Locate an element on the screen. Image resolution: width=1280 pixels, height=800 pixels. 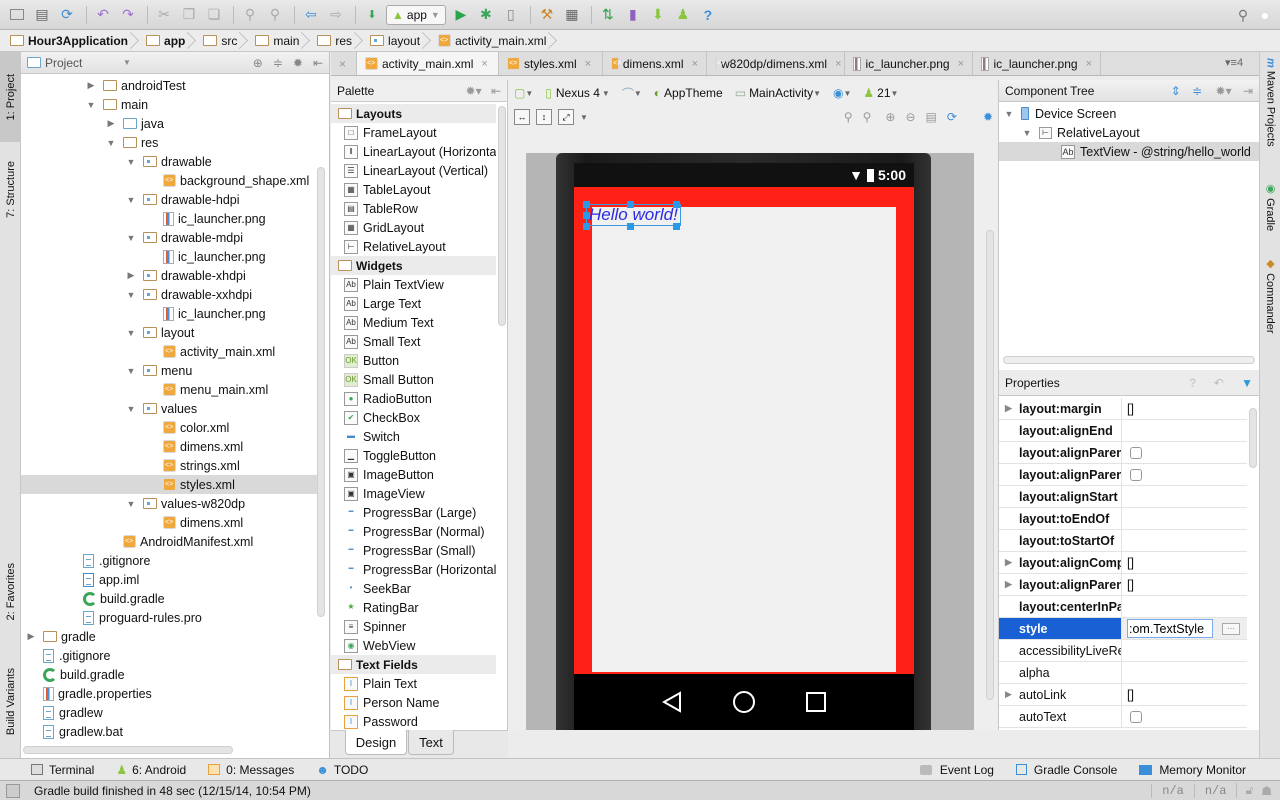
tree-item: ▶ java is located at coordinates (169, 123).